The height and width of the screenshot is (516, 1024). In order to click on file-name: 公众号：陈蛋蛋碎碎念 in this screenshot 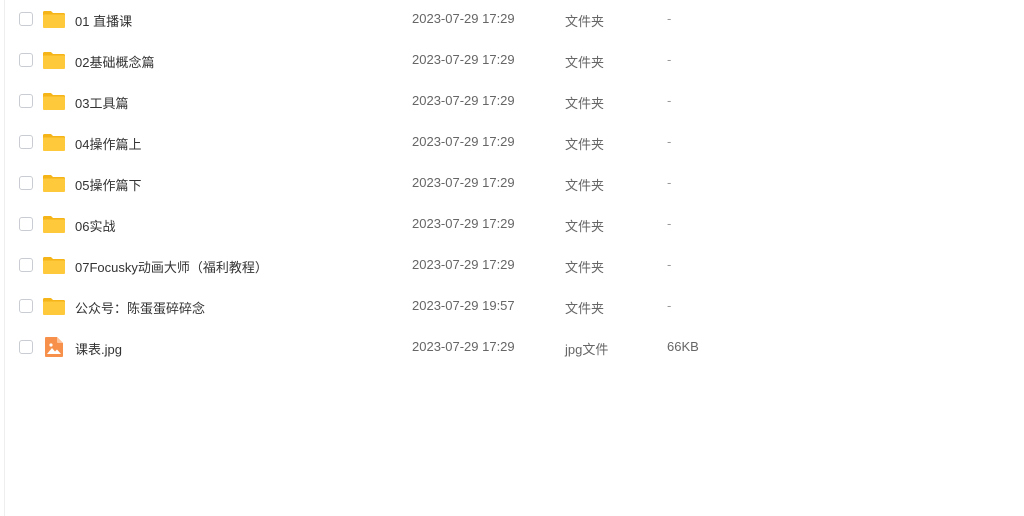, I will do `click(140, 307)`.